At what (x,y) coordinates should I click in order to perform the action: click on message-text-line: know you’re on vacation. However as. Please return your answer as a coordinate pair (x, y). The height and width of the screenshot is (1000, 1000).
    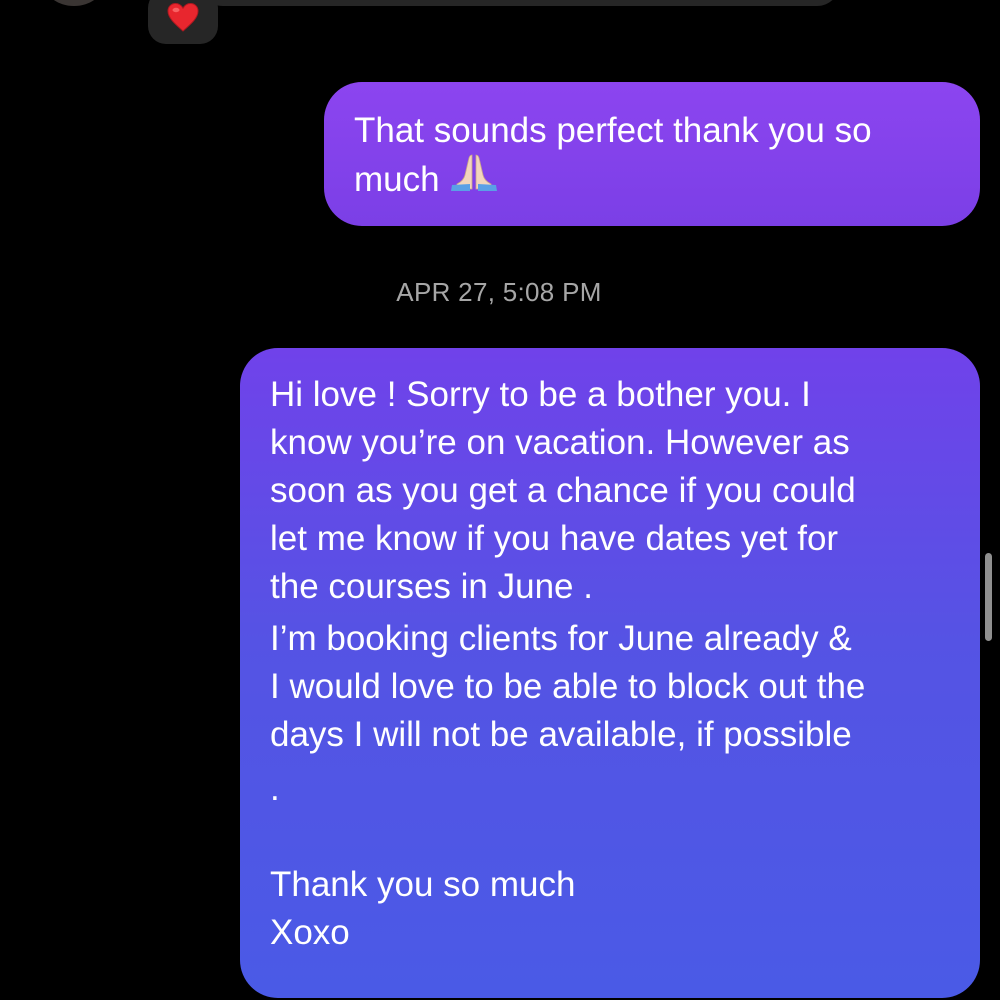
    Looking at the image, I should click on (560, 442).